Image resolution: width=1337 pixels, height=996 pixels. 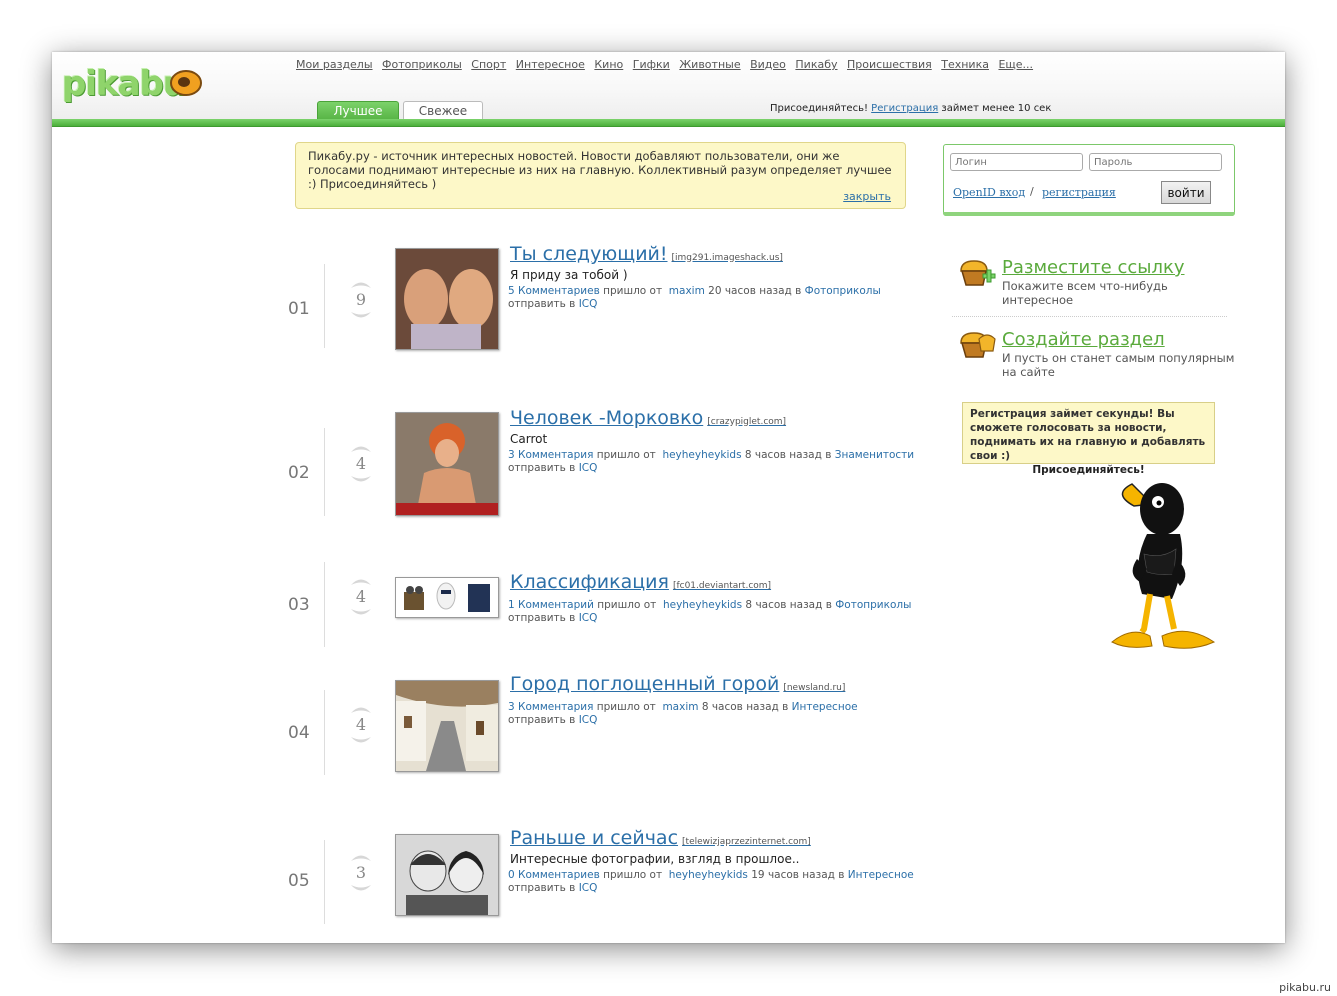 What do you see at coordinates (889, 64) in the screenshot?
I see `nav-incidents: Происшествия` at bounding box center [889, 64].